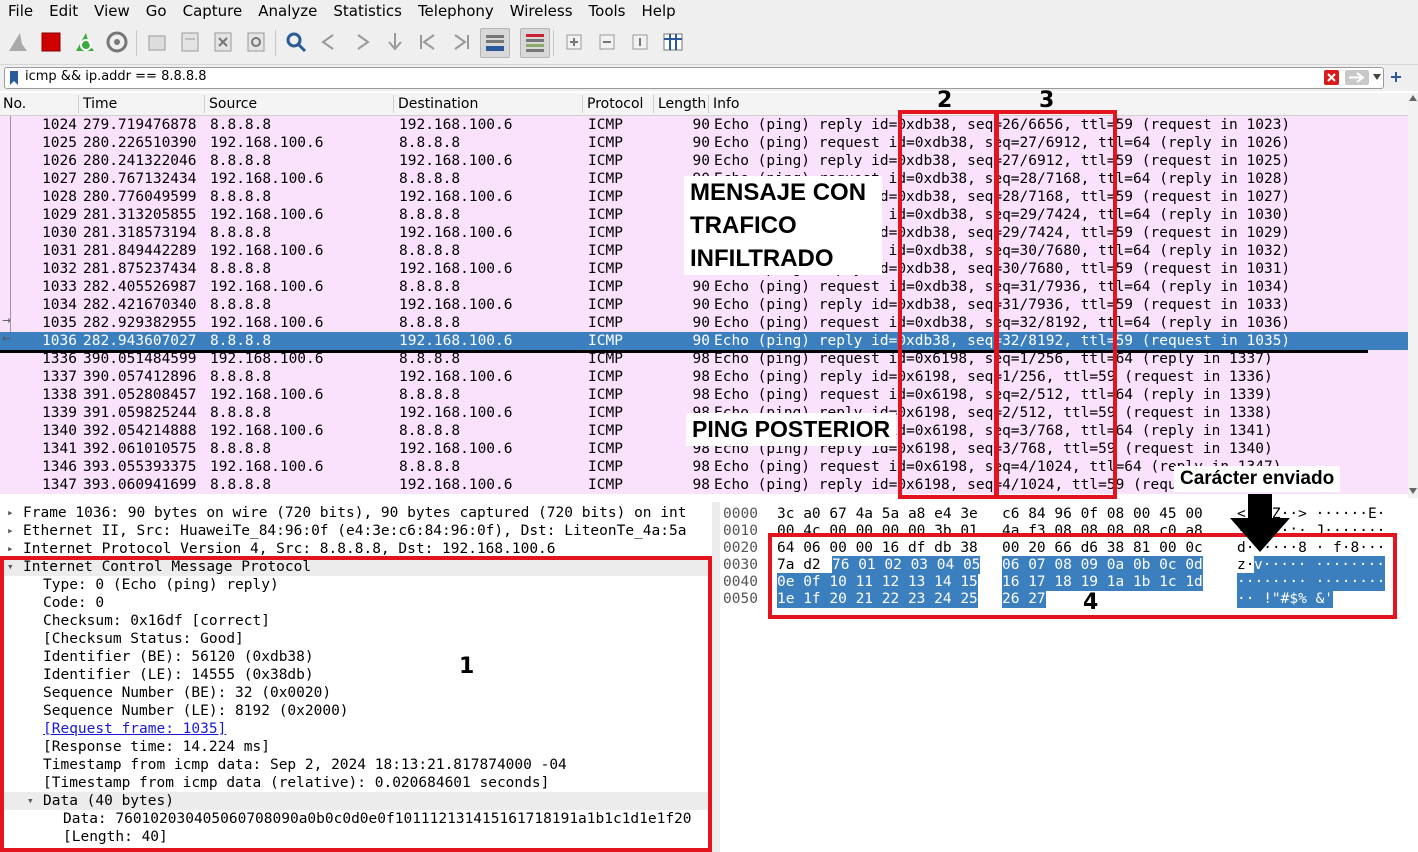  Describe the element at coordinates (726, 104) in the screenshot. I see `col-info: Info` at that location.